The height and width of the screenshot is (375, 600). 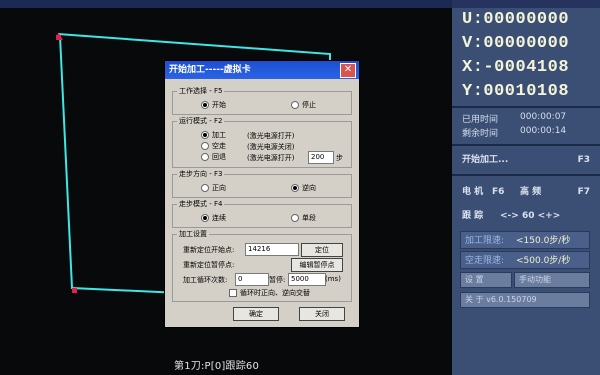 I want to click on used-time: 已用时间 000:00:07, so click(x=529, y=118).